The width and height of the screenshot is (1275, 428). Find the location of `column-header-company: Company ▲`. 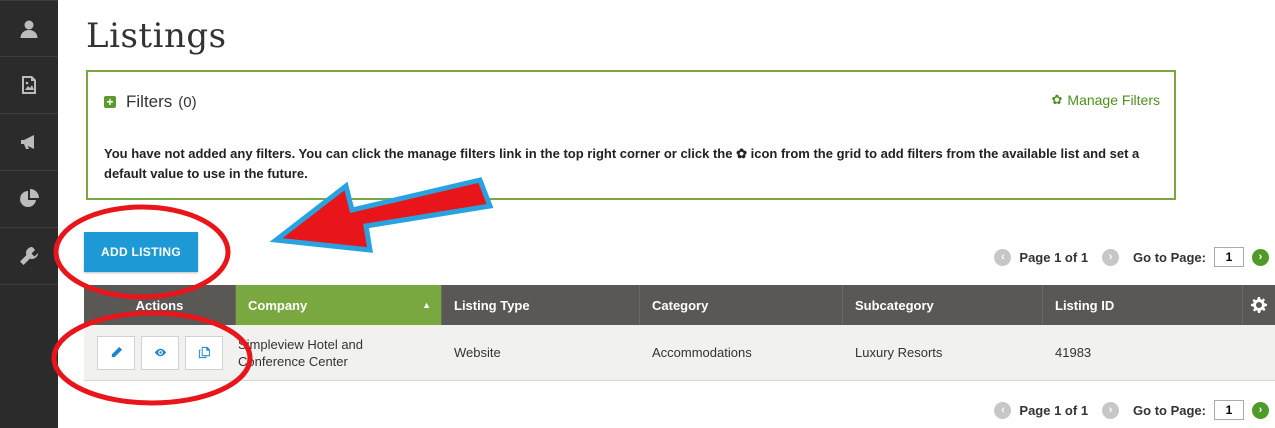

column-header-company: Company ▲ is located at coordinates (339, 305).